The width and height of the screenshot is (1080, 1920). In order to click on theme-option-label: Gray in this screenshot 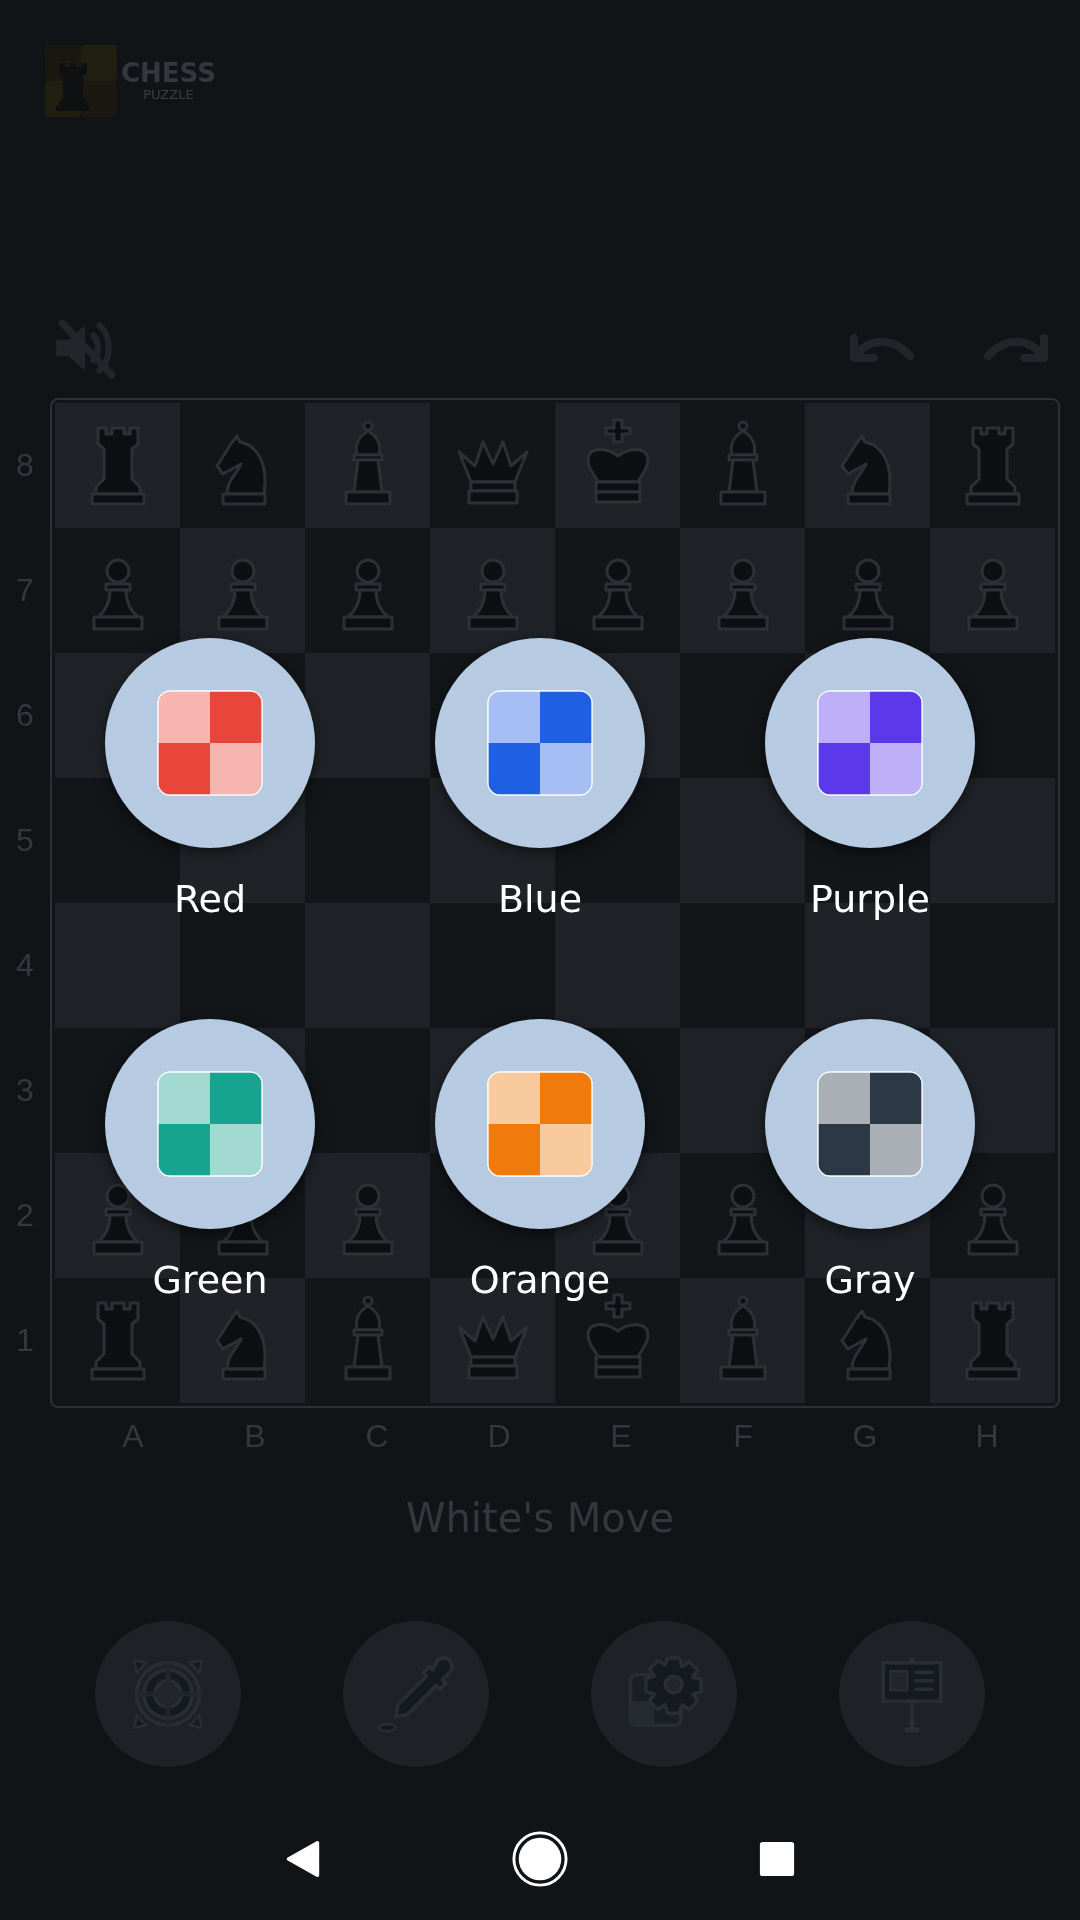, I will do `click(870, 1280)`.